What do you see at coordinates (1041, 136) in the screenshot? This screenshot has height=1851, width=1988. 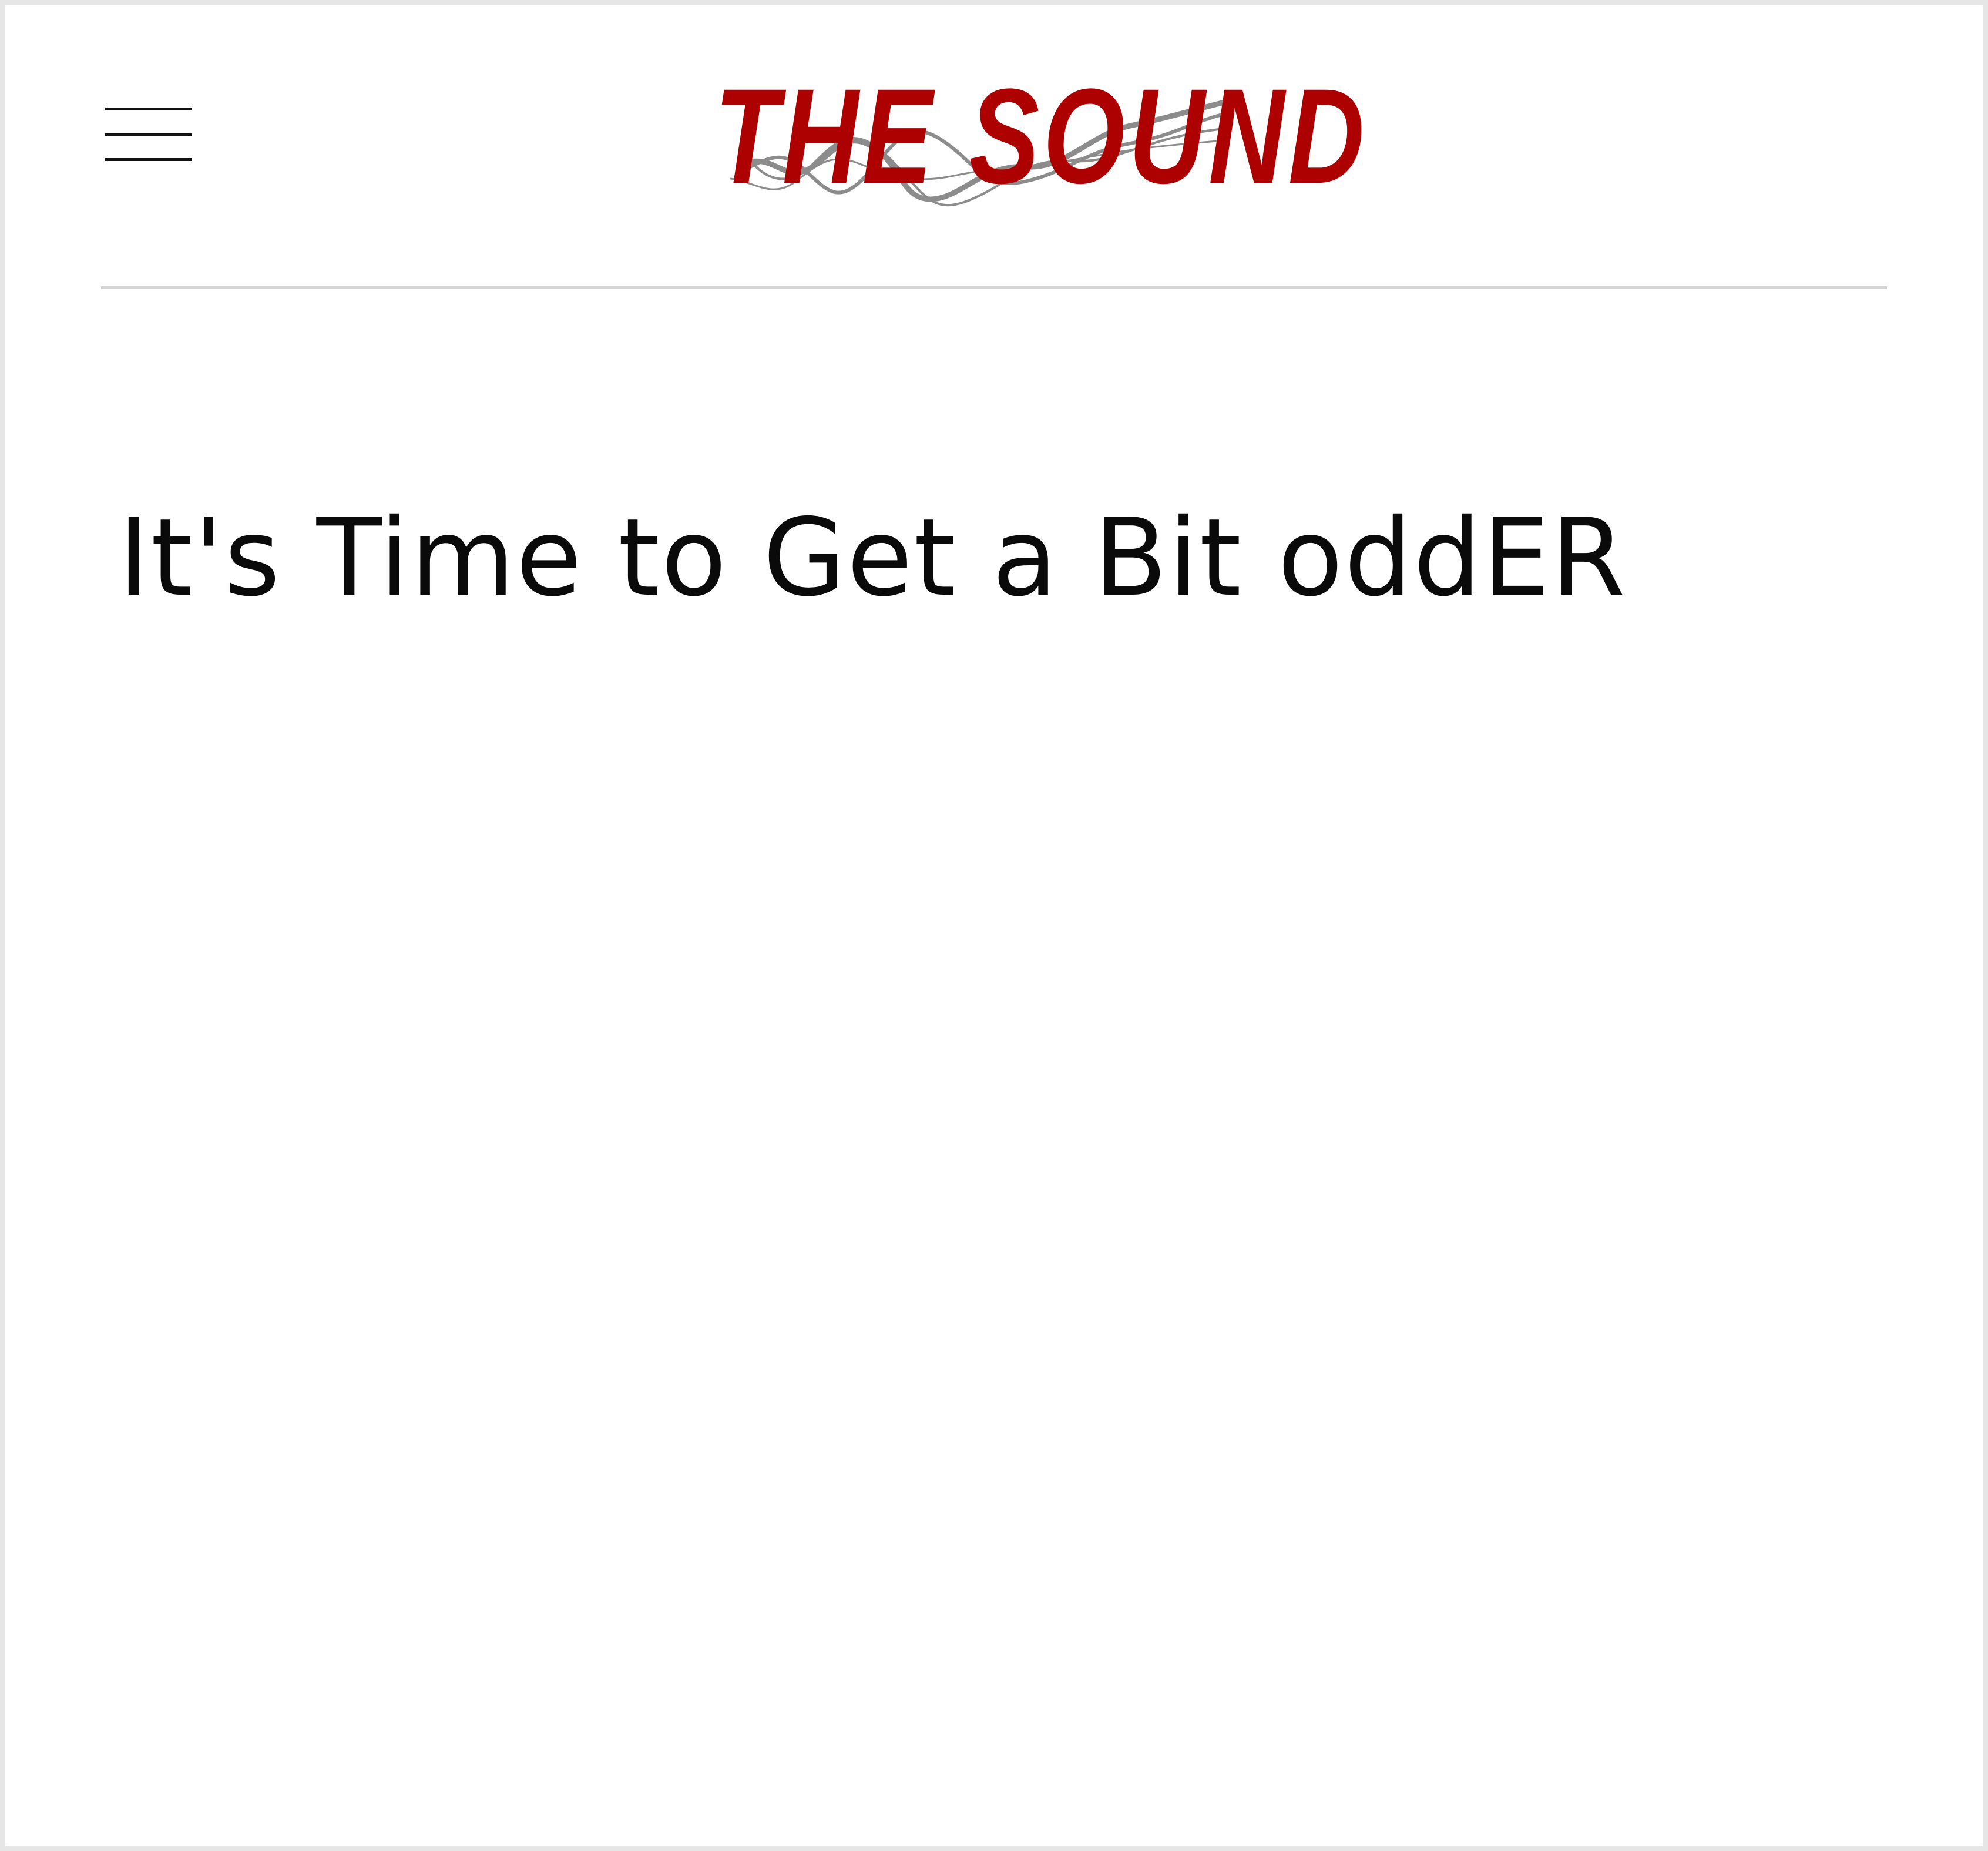 I see `logo-wordmark: THE SOUND` at bounding box center [1041, 136].